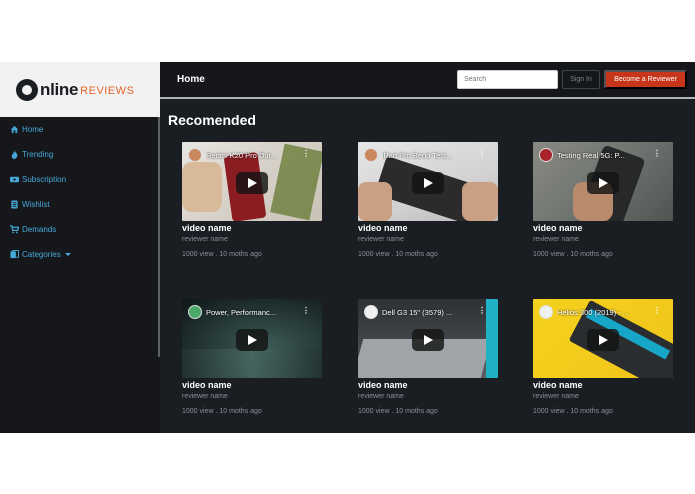 The width and height of the screenshot is (695, 494). I want to click on sidebar-item-demands: Demands, so click(79, 229).